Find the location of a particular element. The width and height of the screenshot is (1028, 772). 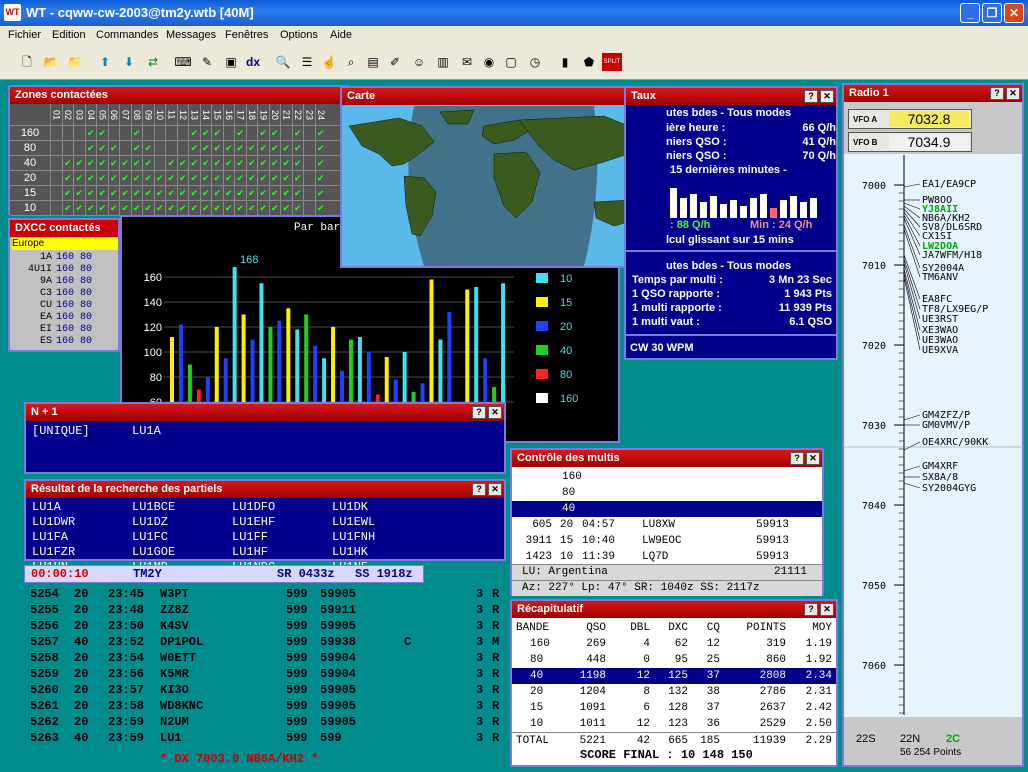

table-row: 5260 20 23:57 KI3O 599 59905 3 R is located at coordinates (270, 690).